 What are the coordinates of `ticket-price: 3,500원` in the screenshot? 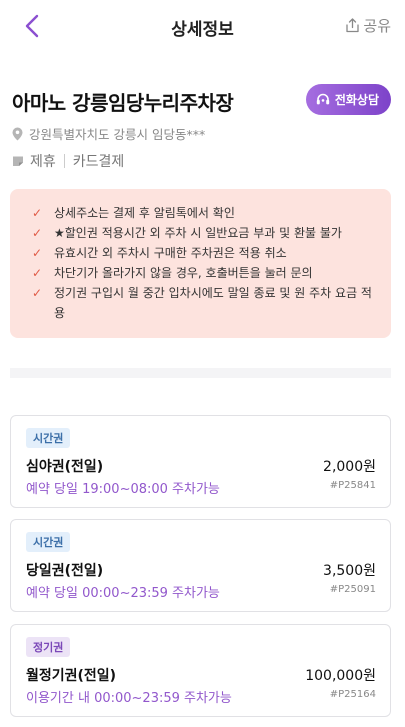 It's located at (349, 571).